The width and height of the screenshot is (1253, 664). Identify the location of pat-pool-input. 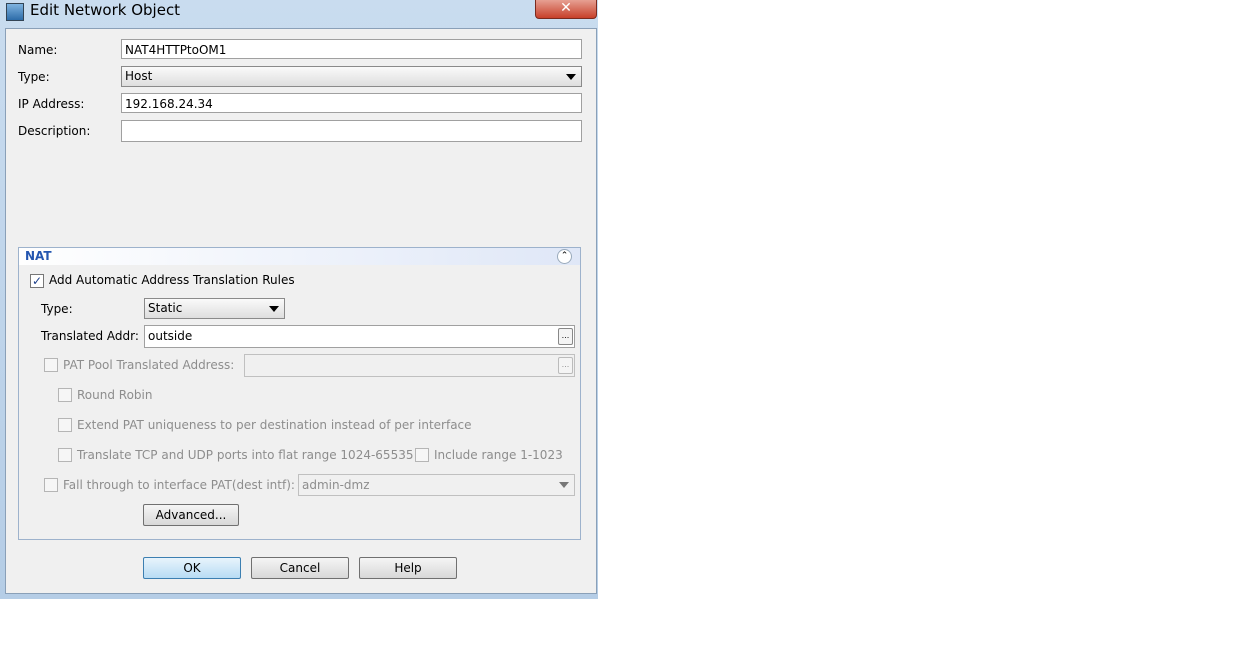
(409, 365).